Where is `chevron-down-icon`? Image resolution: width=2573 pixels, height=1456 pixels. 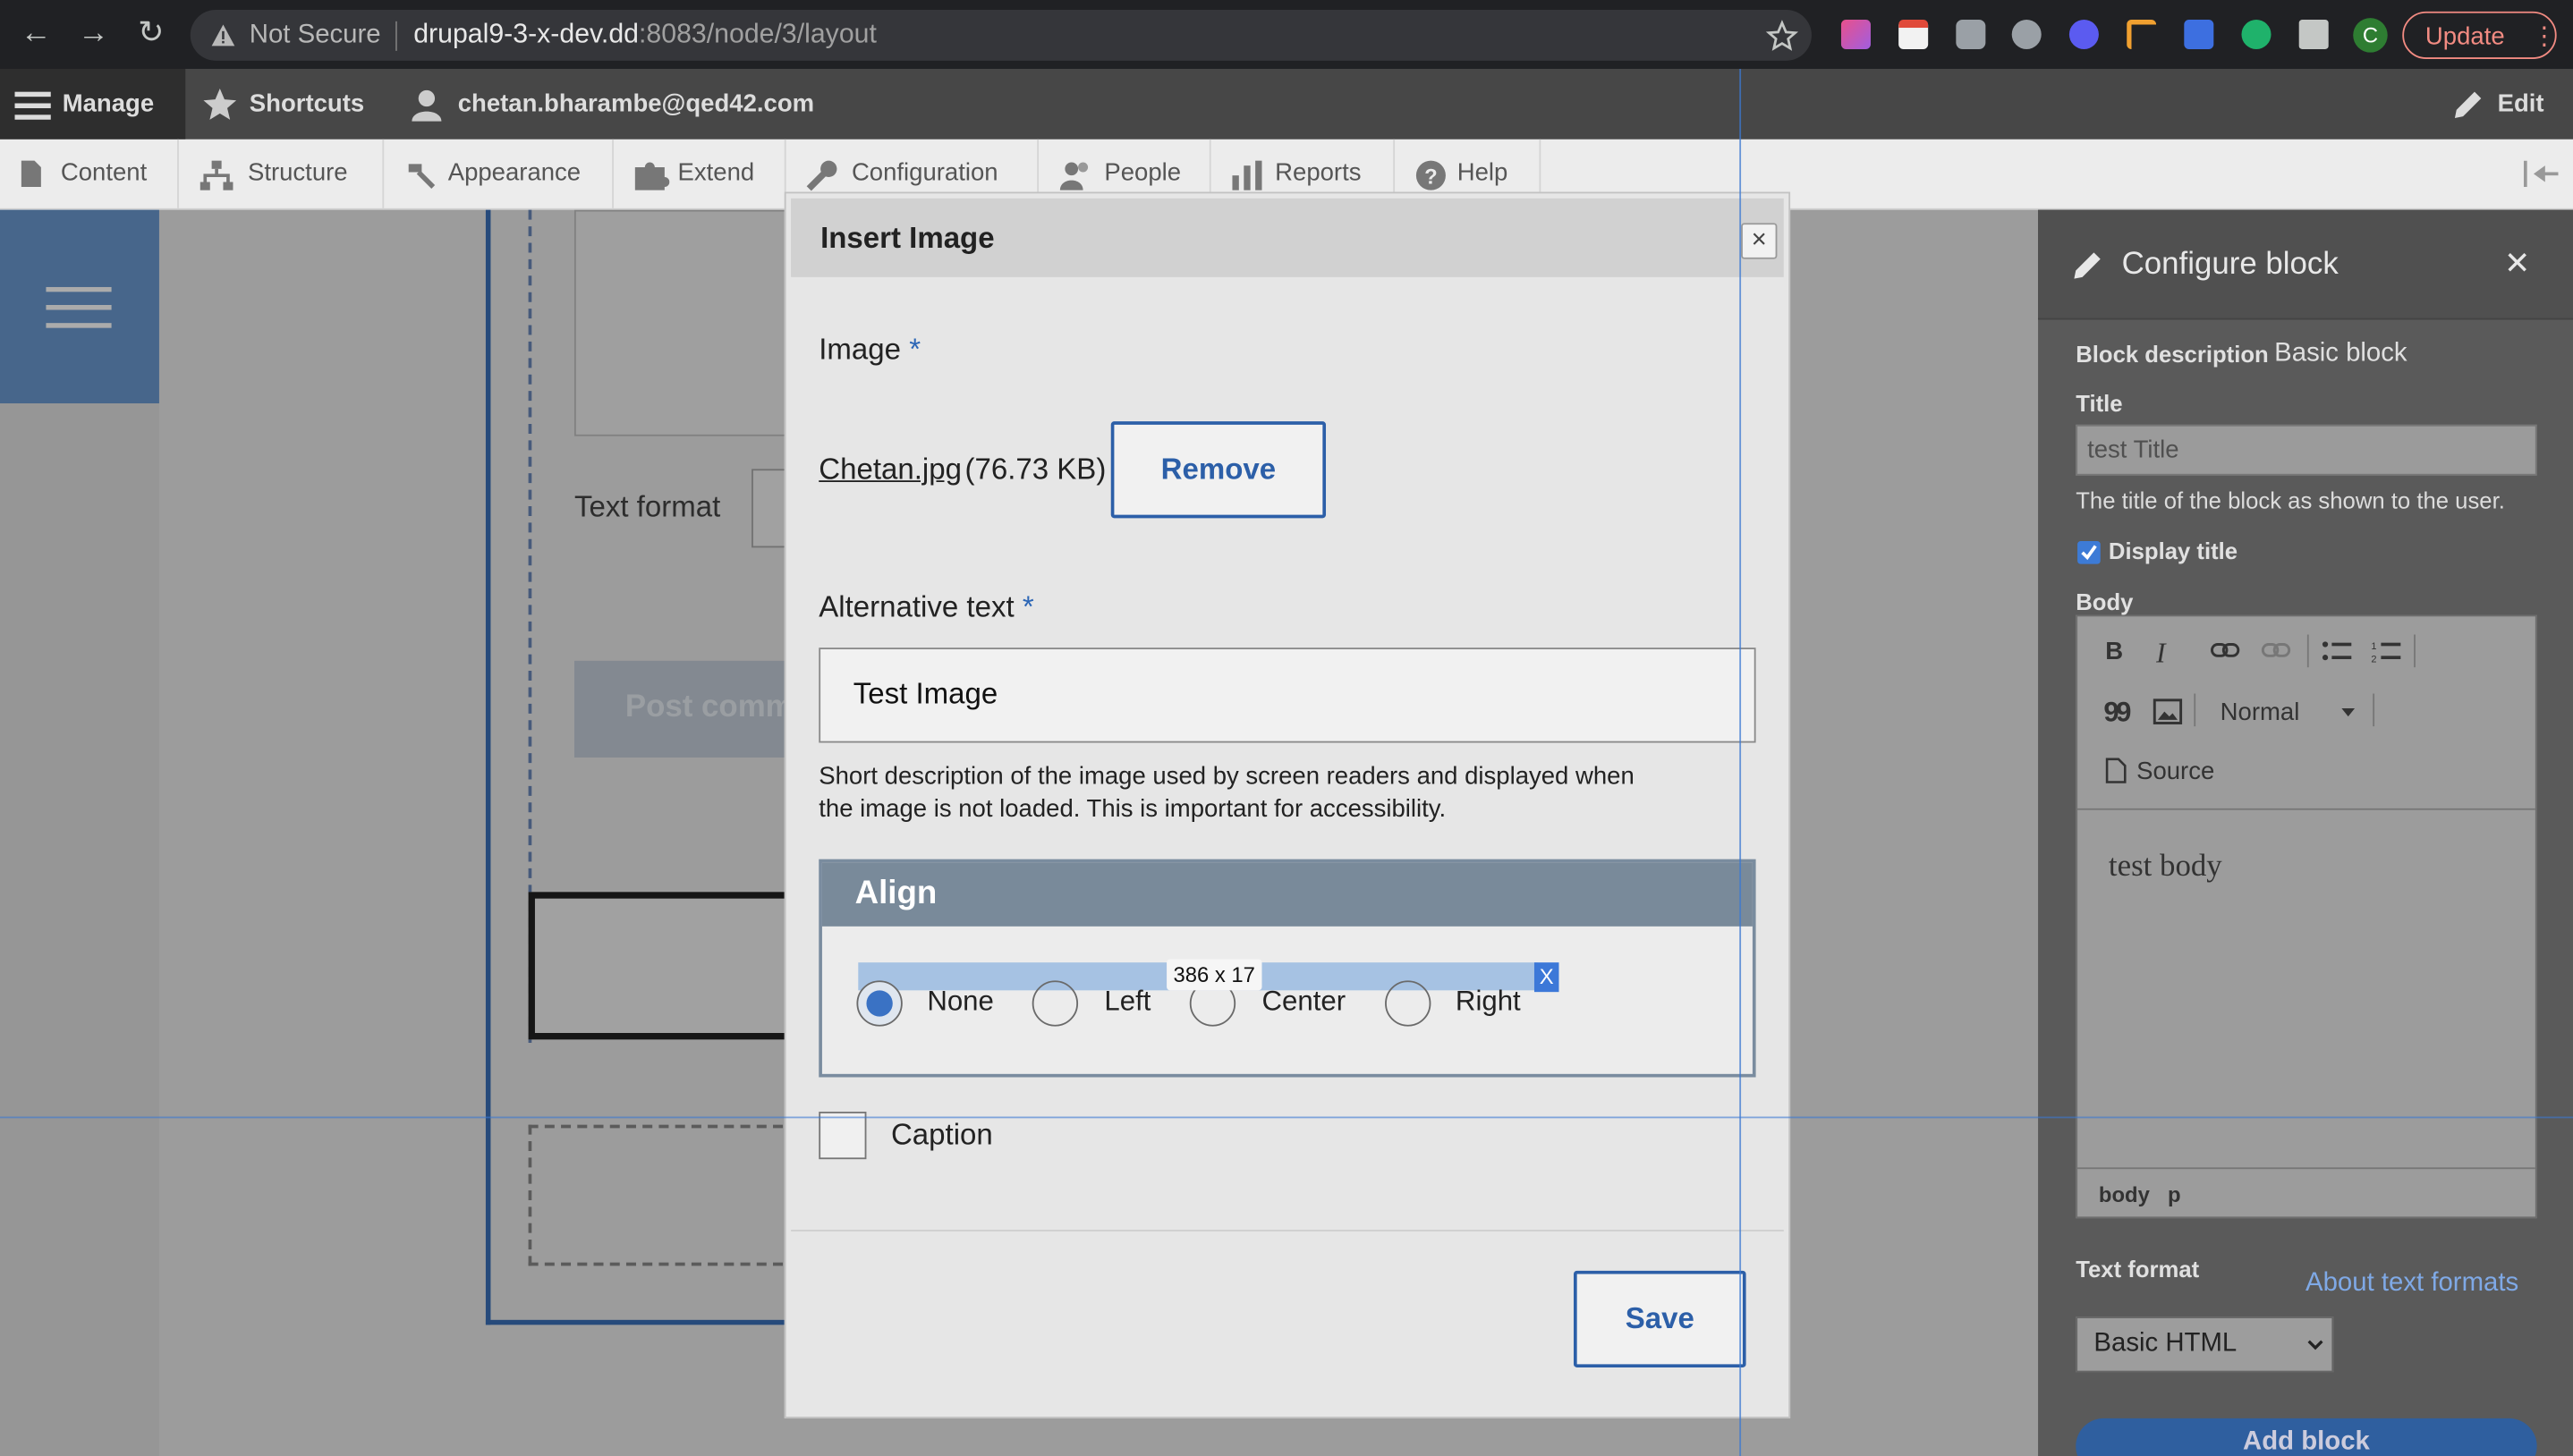
chevron-down-icon is located at coordinates (2348, 712).